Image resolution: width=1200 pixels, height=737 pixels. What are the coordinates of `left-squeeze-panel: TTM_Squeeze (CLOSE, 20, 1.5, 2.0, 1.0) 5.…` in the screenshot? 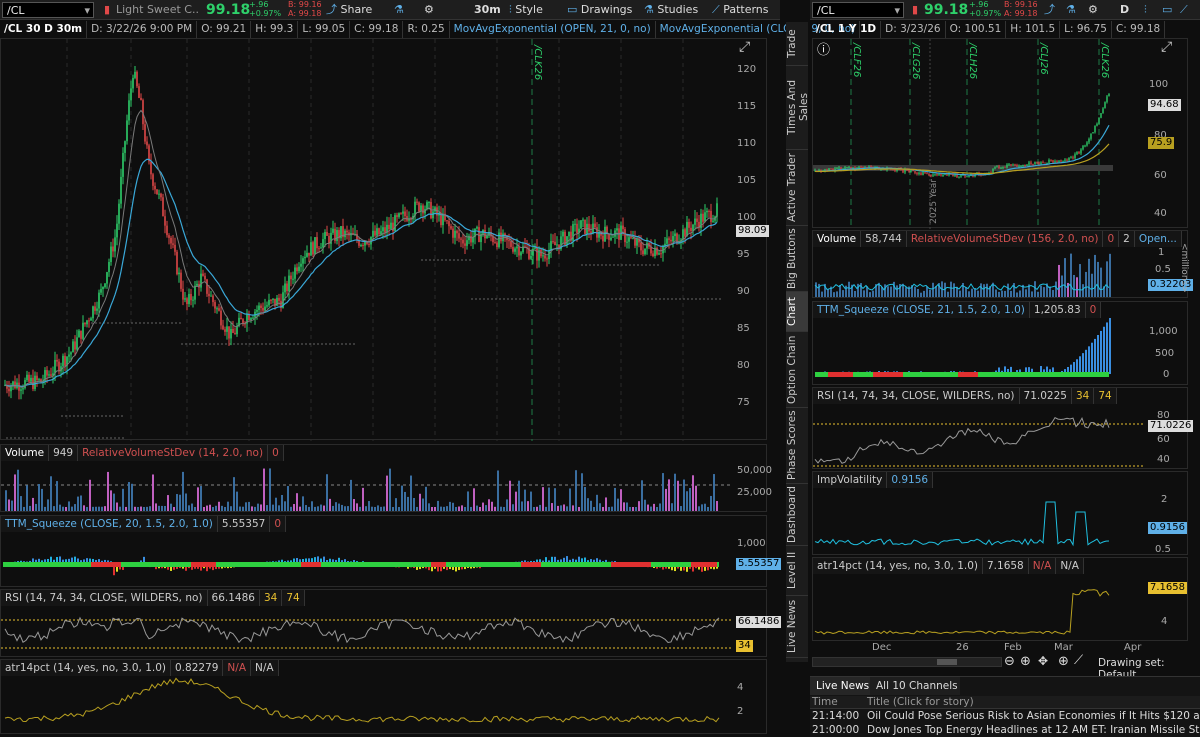 It's located at (391, 551).